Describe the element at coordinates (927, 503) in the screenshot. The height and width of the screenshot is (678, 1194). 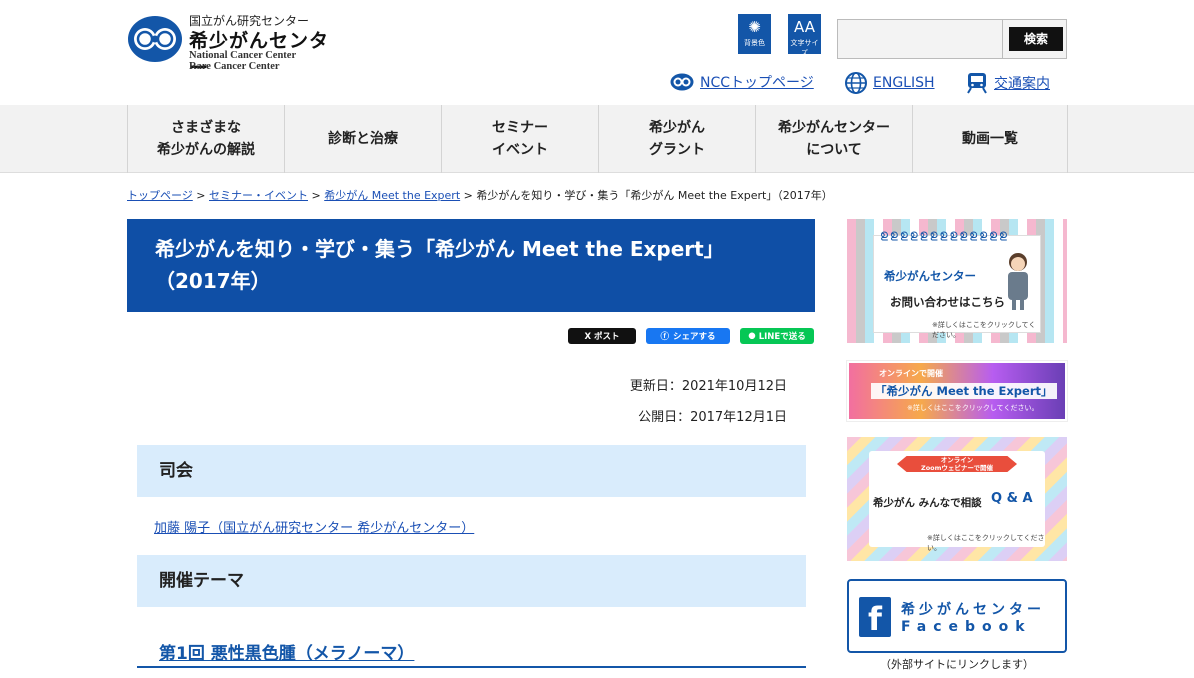
I see `qa-title: 希少がん みんなで相談` at that location.